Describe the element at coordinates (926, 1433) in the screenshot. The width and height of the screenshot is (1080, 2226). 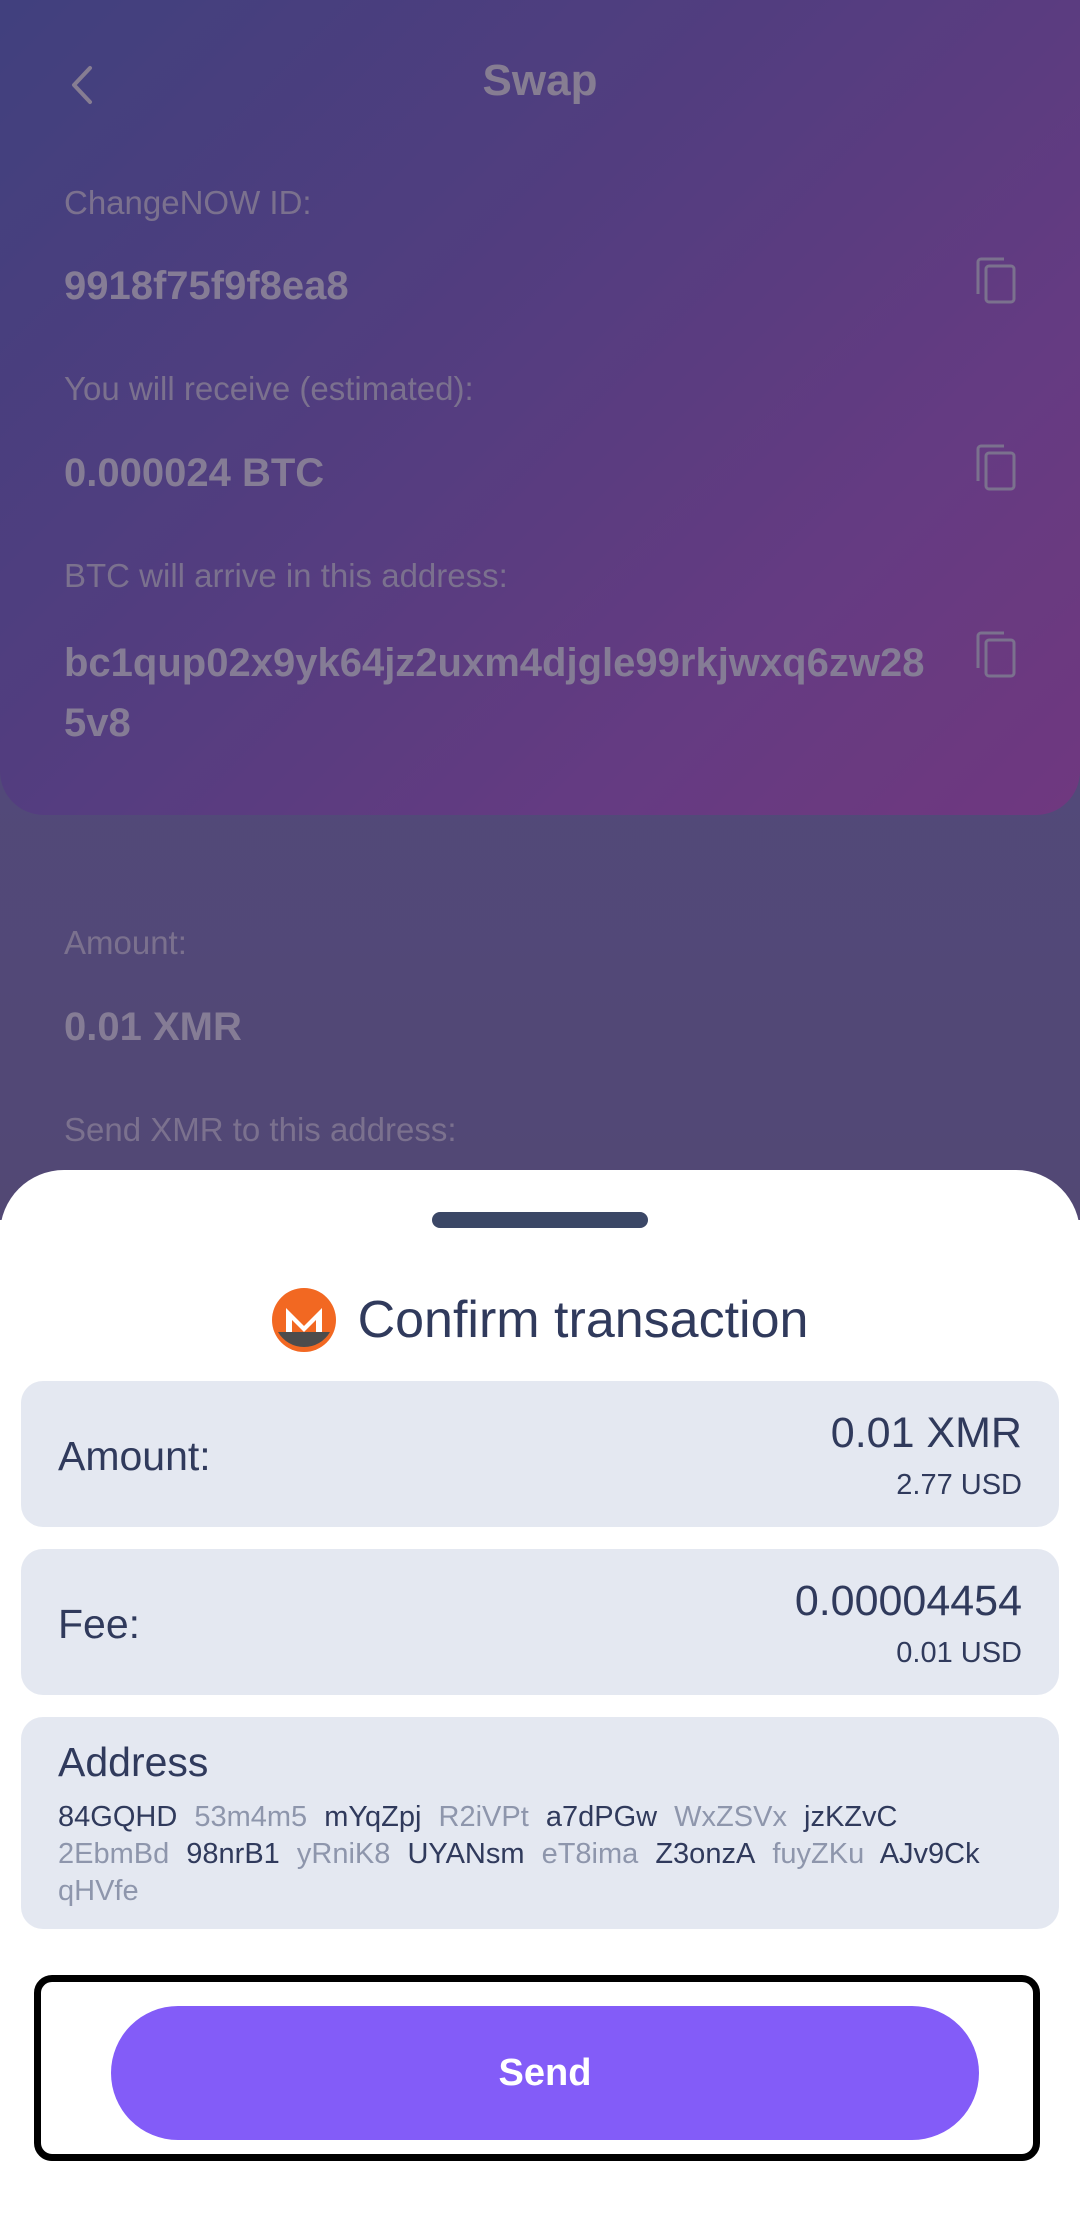
I see `amount-card-value: 0.01 XMR` at that location.